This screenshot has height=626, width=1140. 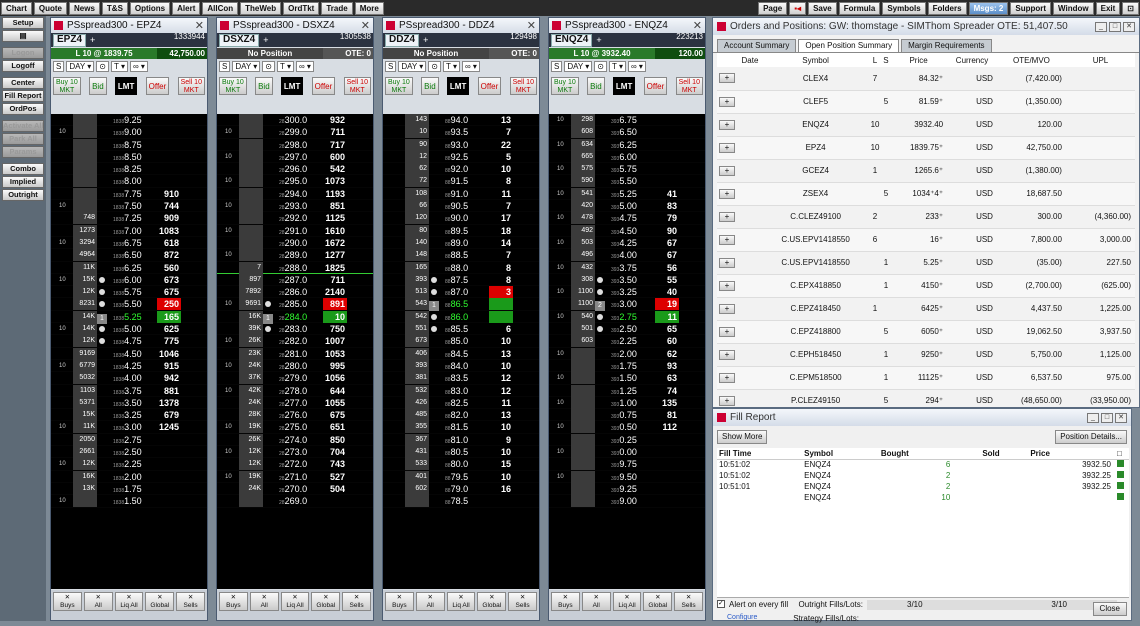 I want to click on price-cell: 8885.0, so click(x=465, y=341).